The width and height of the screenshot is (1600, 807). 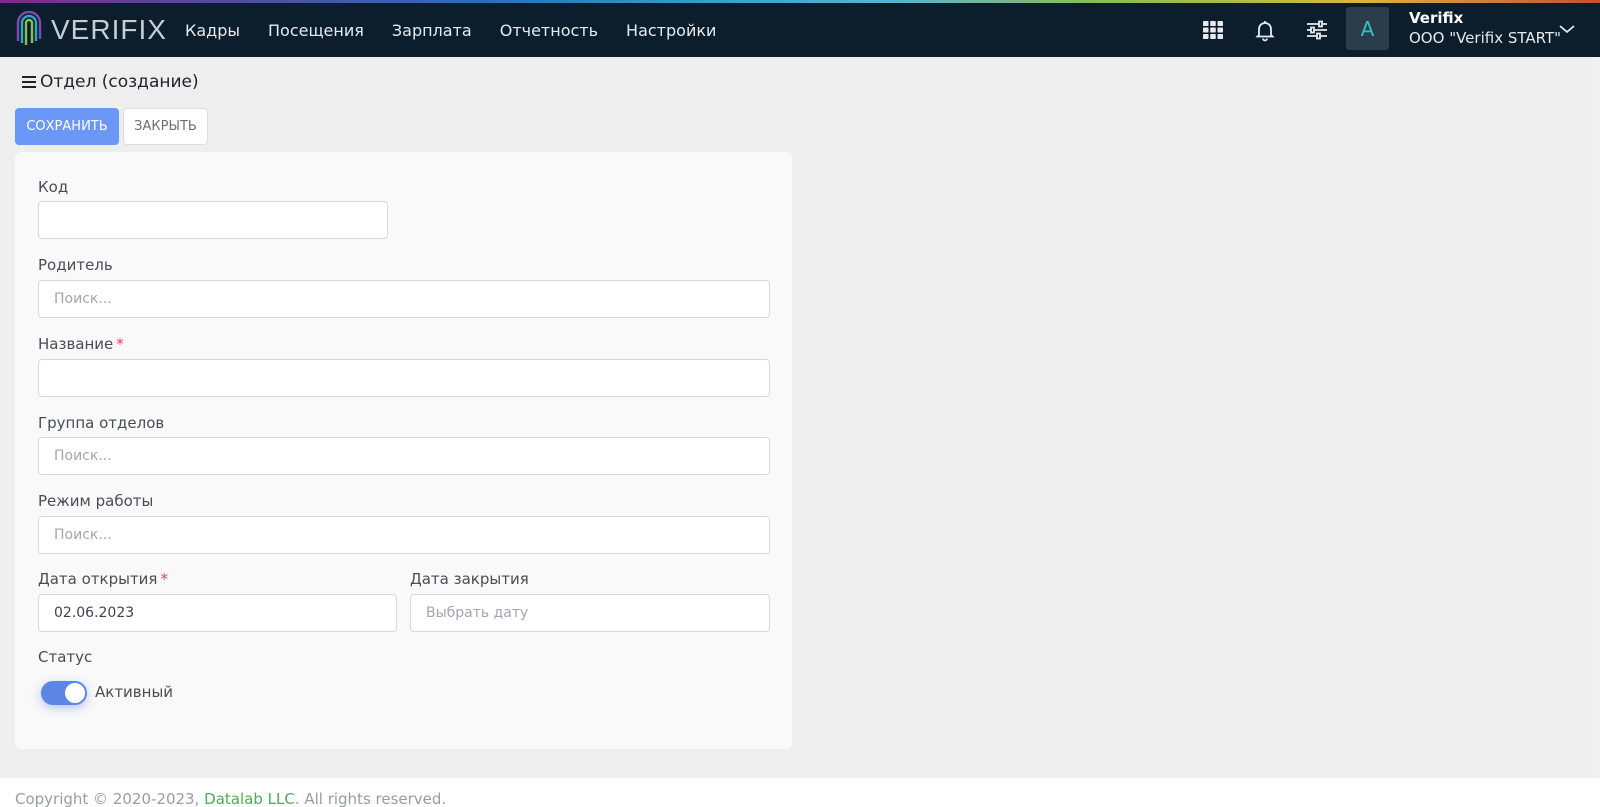 I want to click on user-menu: Verifix ООО "Verifix START", so click(x=1485, y=28).